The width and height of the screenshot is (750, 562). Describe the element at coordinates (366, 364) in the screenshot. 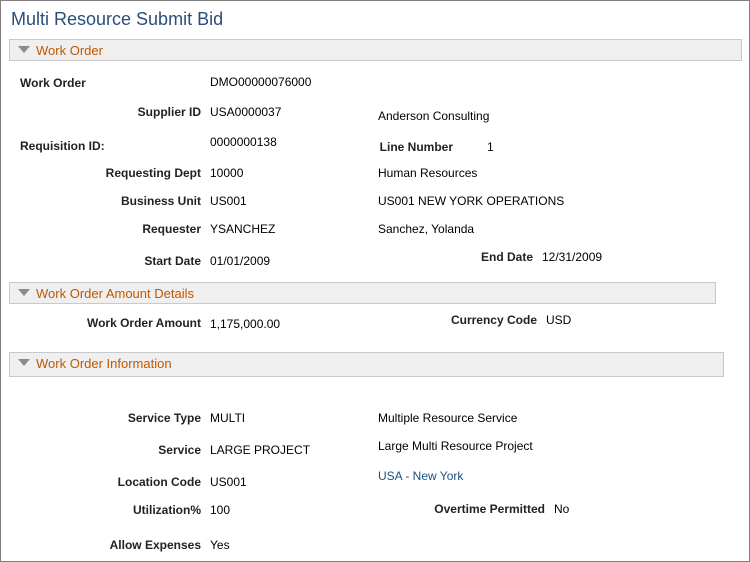

I see `section-header-work-order-information: Work Order Information` at that location.